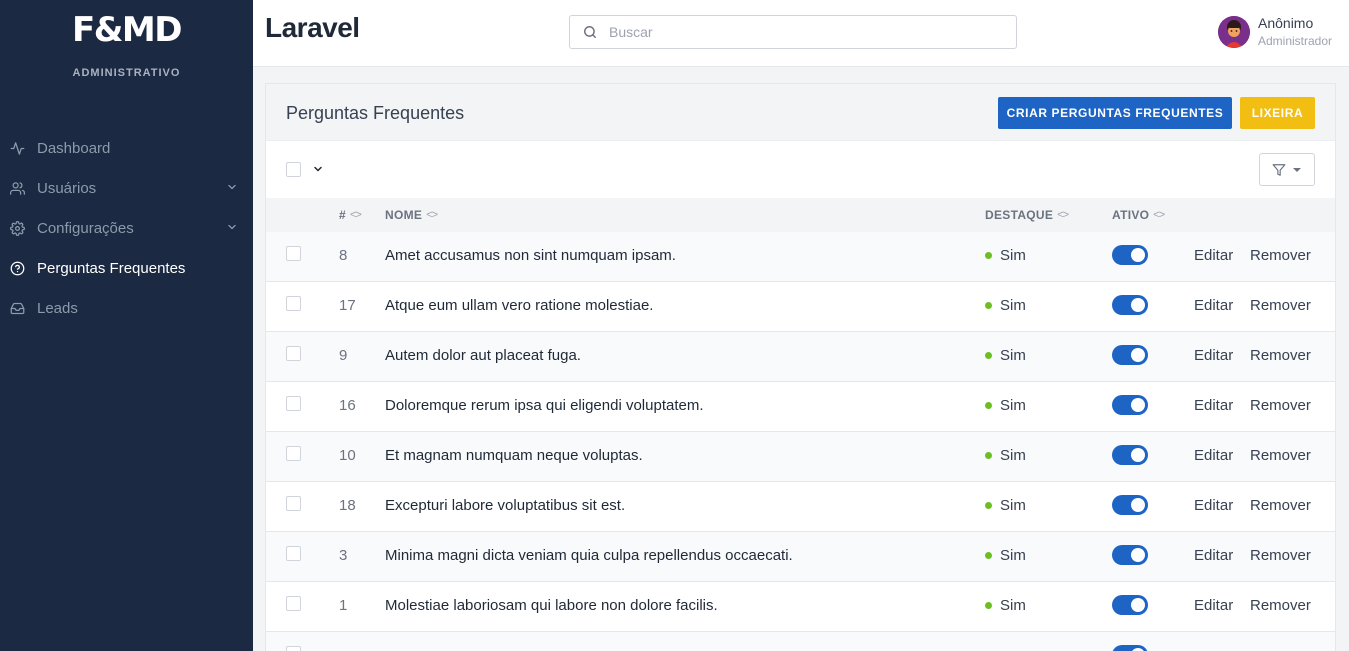 The width and height of the screenshot is (1349, 651). What do you see at coordinates (1295, 41) in the screenshot?
I see `user-role: Administrador` at bounding box center [1295, 41].